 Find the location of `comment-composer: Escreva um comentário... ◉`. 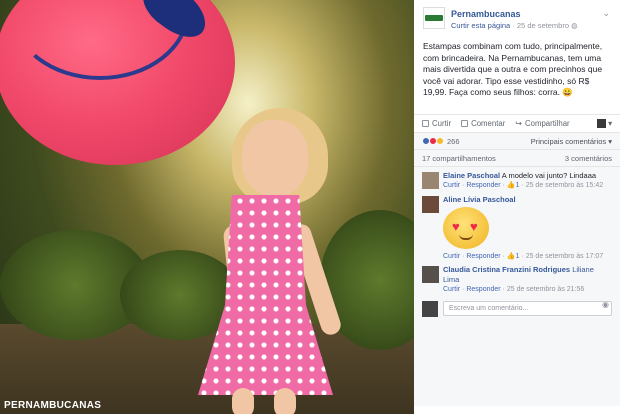

comment-composer: Escreva um comentário... ◉ is located at coordinates (517, 309).